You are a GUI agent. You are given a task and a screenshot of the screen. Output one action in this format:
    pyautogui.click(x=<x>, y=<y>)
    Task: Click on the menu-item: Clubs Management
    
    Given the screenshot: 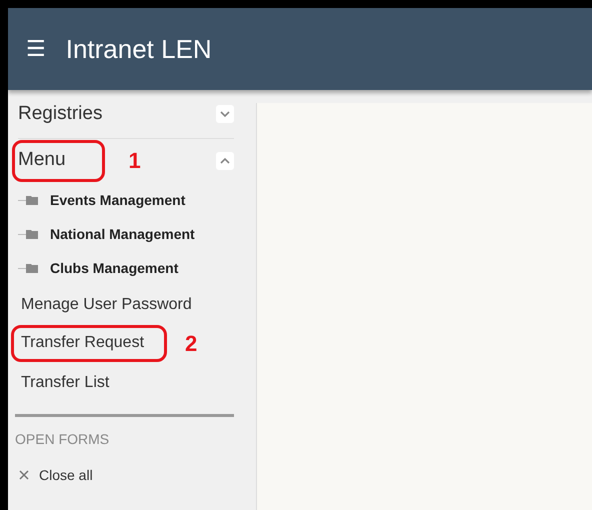 What is the action you would take?
    pyautogui.click(x=114, y=268)
    